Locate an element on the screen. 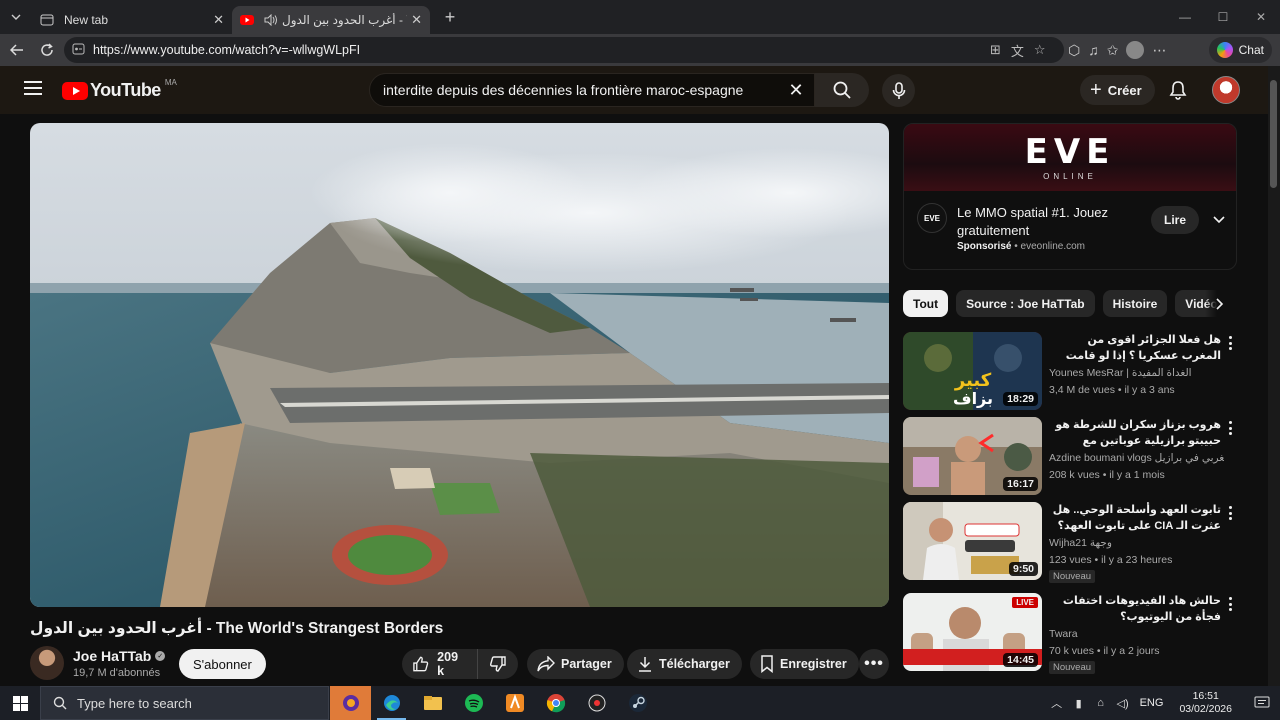 The height and width of the screenshot is (720, 1280). translate-icon: 文 is located at coordinates (1017, 50).